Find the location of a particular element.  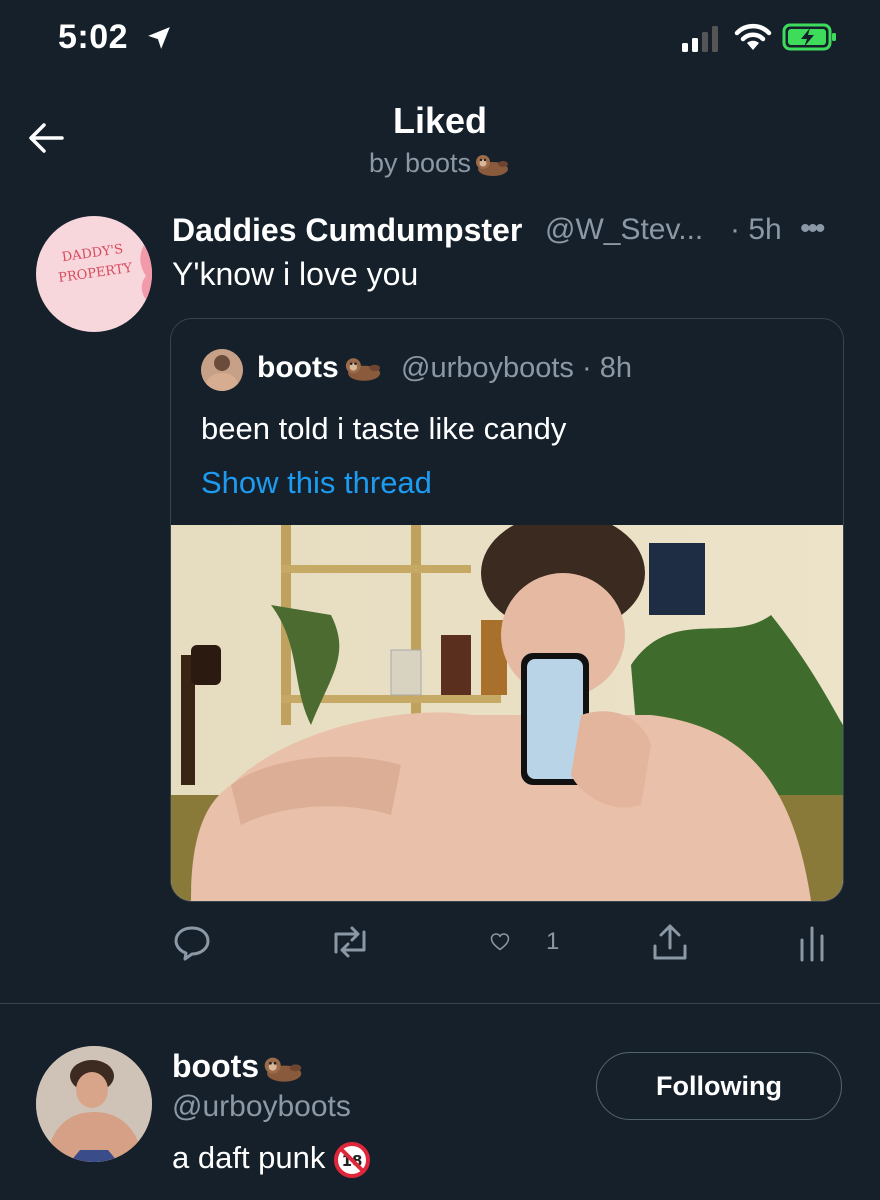

page-subtitle: by boots is located at coordinates (440, 163).